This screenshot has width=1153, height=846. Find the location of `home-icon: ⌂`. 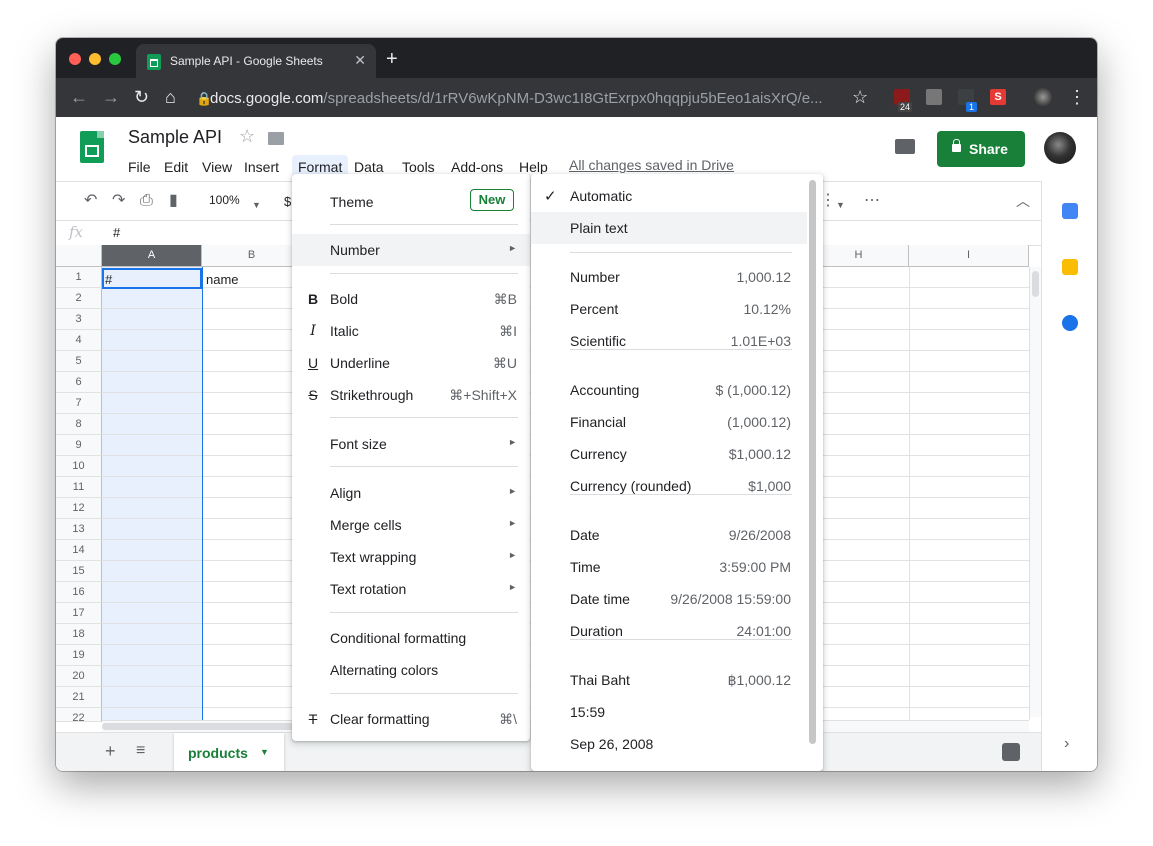

home-icon: ⌂ is located at coordinates (170, 97).